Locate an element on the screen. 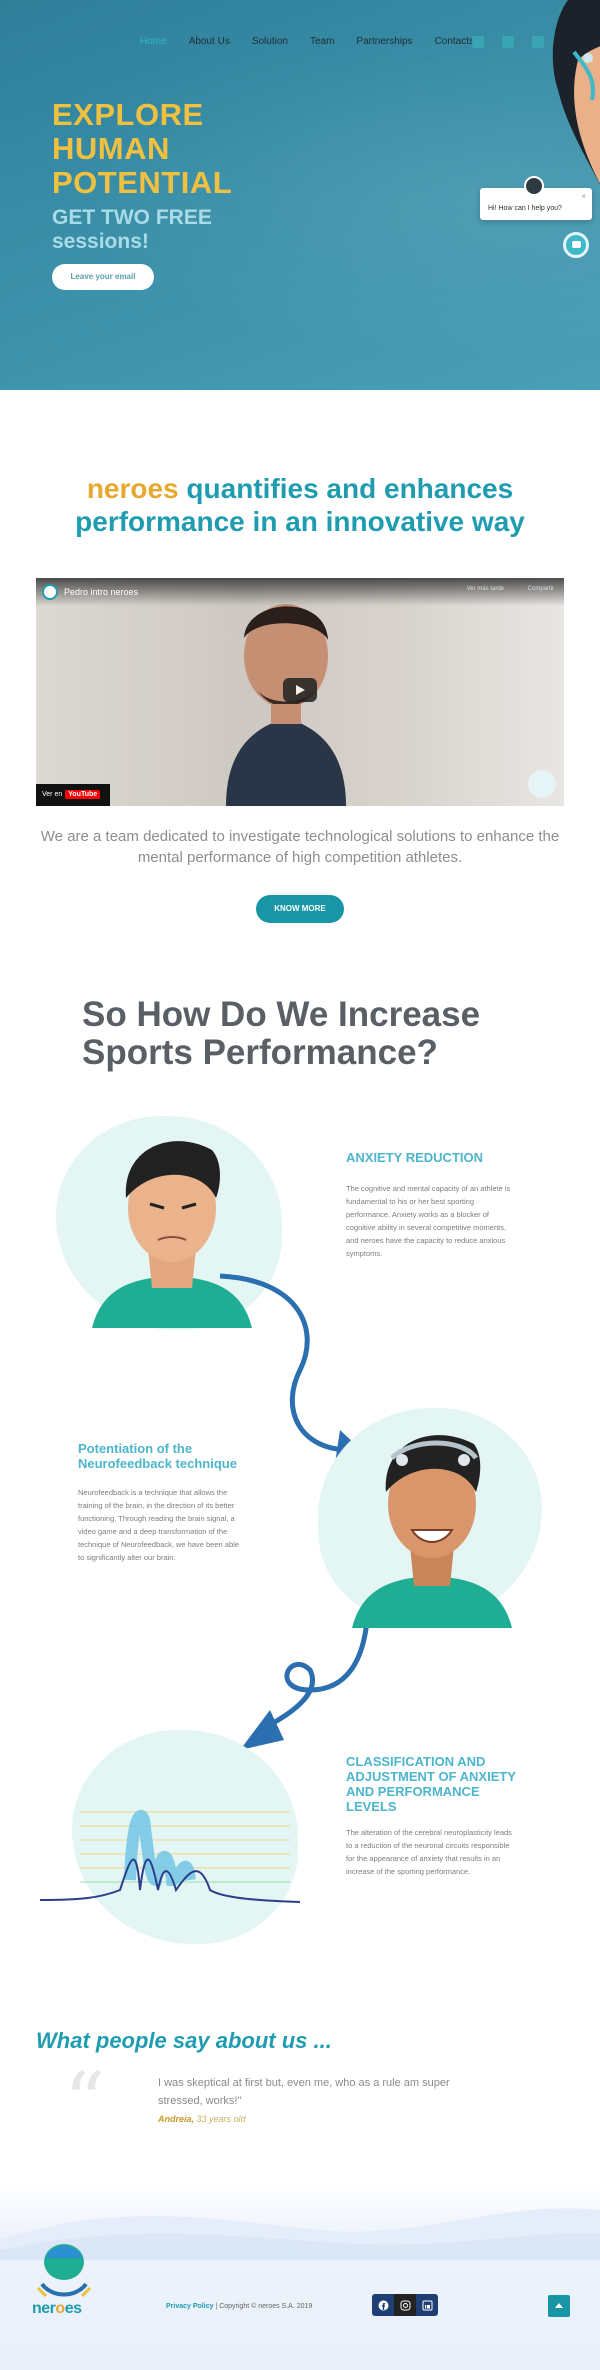 This screenshot has height=2370, width=600. wordmark-part-2: o is located at coordinates (60, 2308).